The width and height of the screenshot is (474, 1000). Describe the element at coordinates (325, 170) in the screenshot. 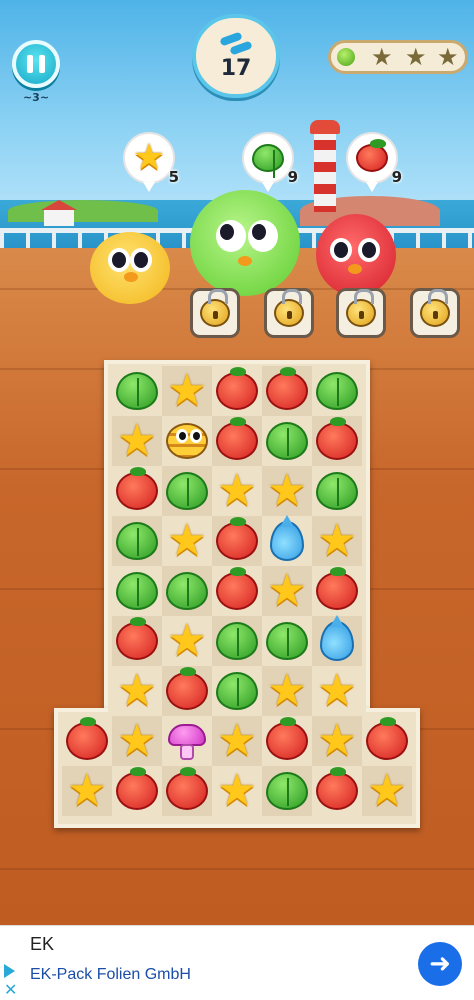

I see `lighthouse-decoration` at that location.